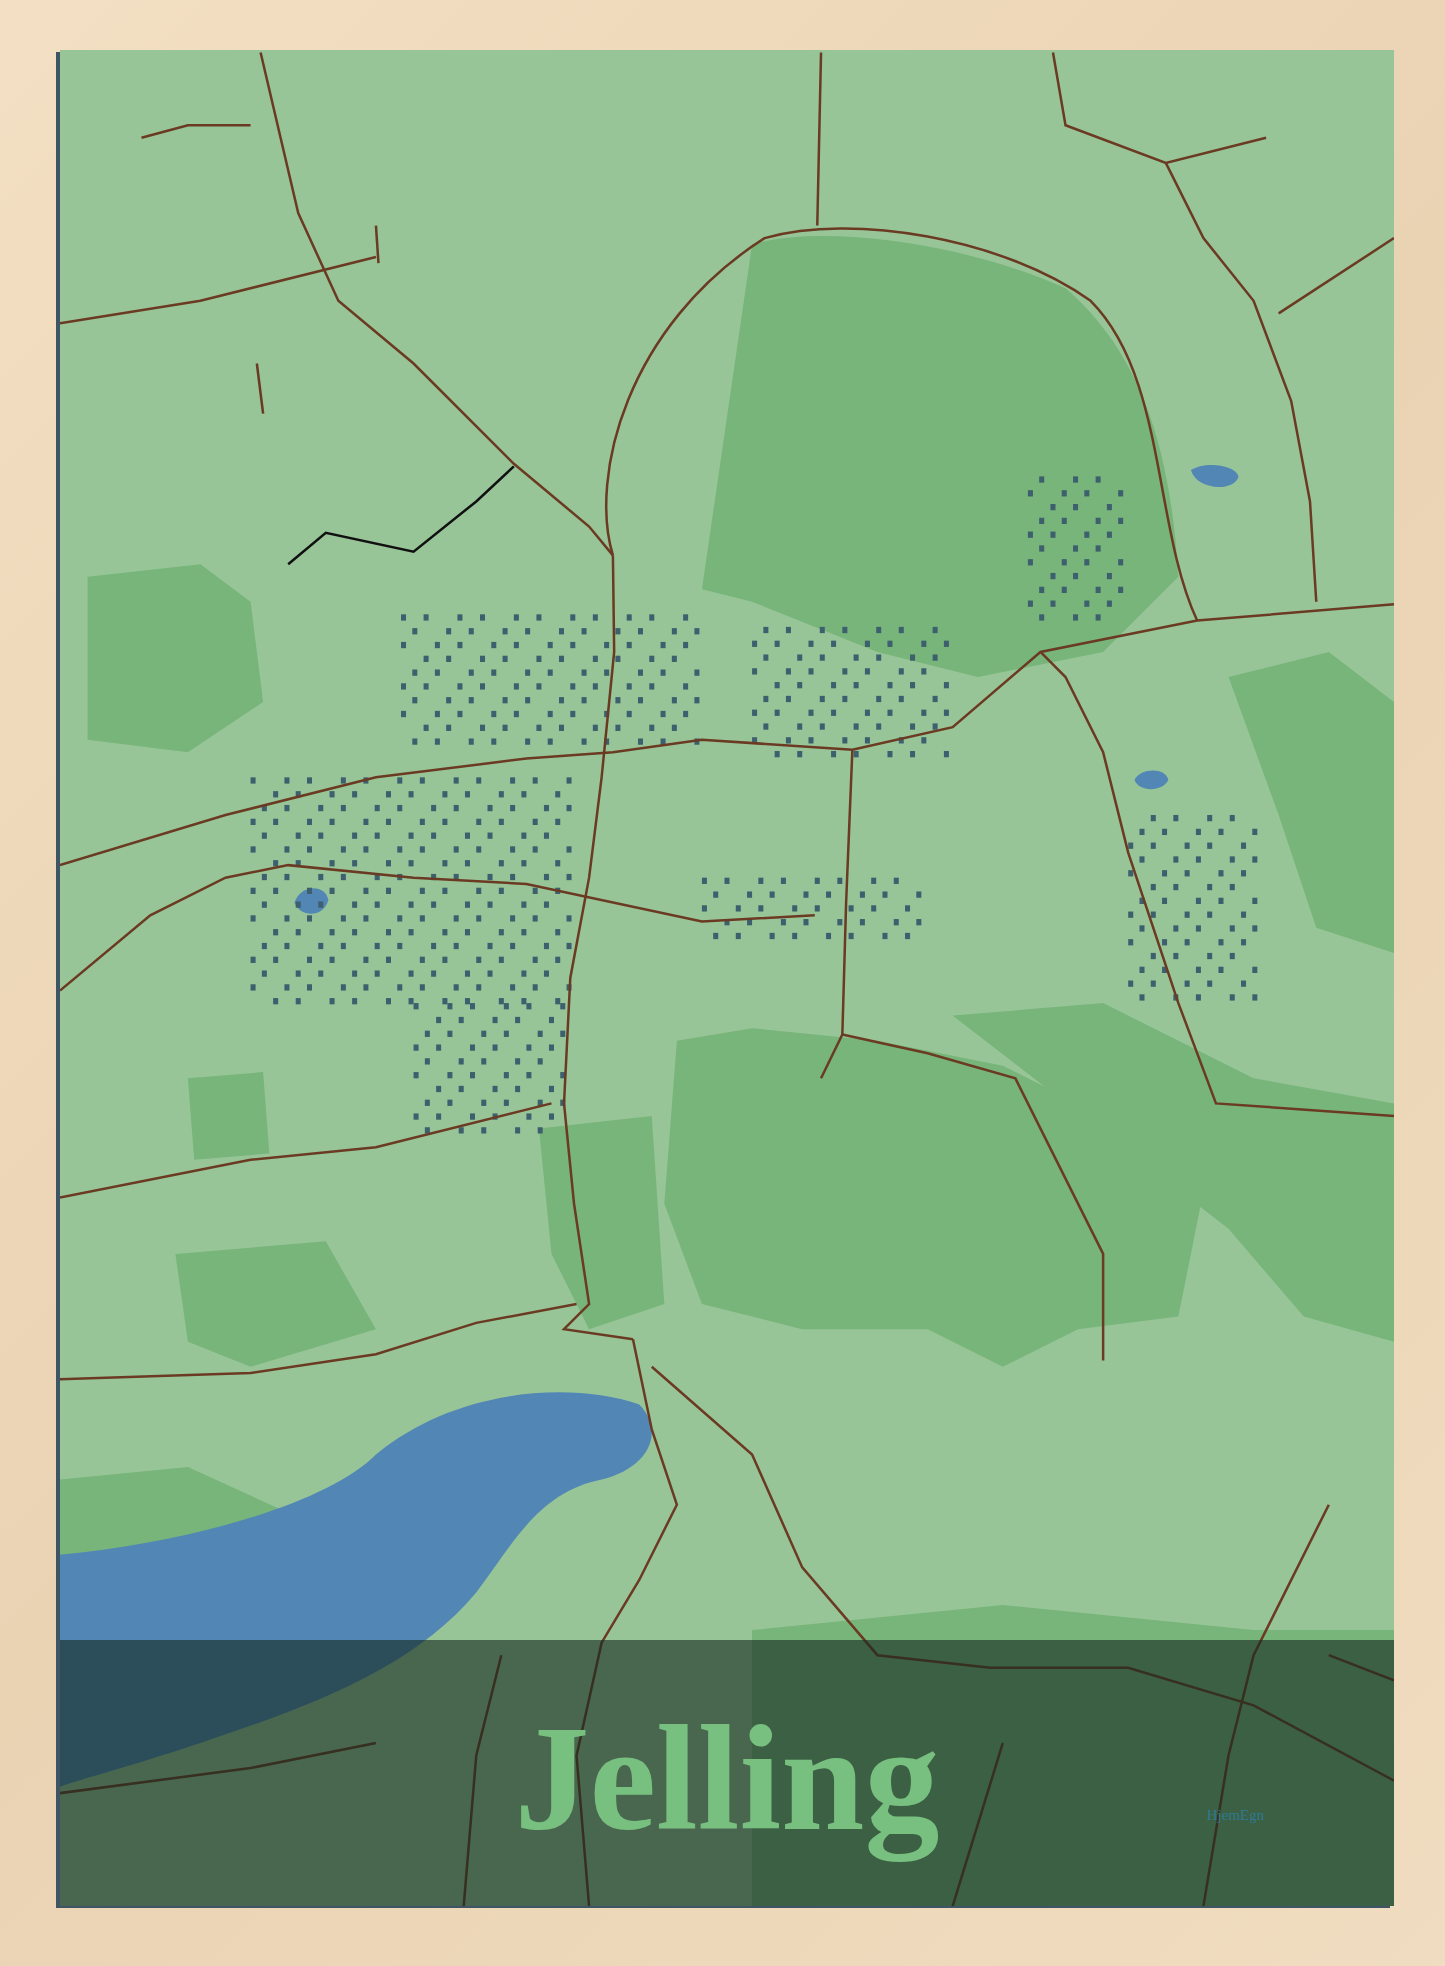 The width and height of the screenshot is (1445, 1966). What do you see at coordinates (1235, 1815) in the screenshot?
I see `brand-logo-text: HjemEgn` at bounding box center [1235, 1815].